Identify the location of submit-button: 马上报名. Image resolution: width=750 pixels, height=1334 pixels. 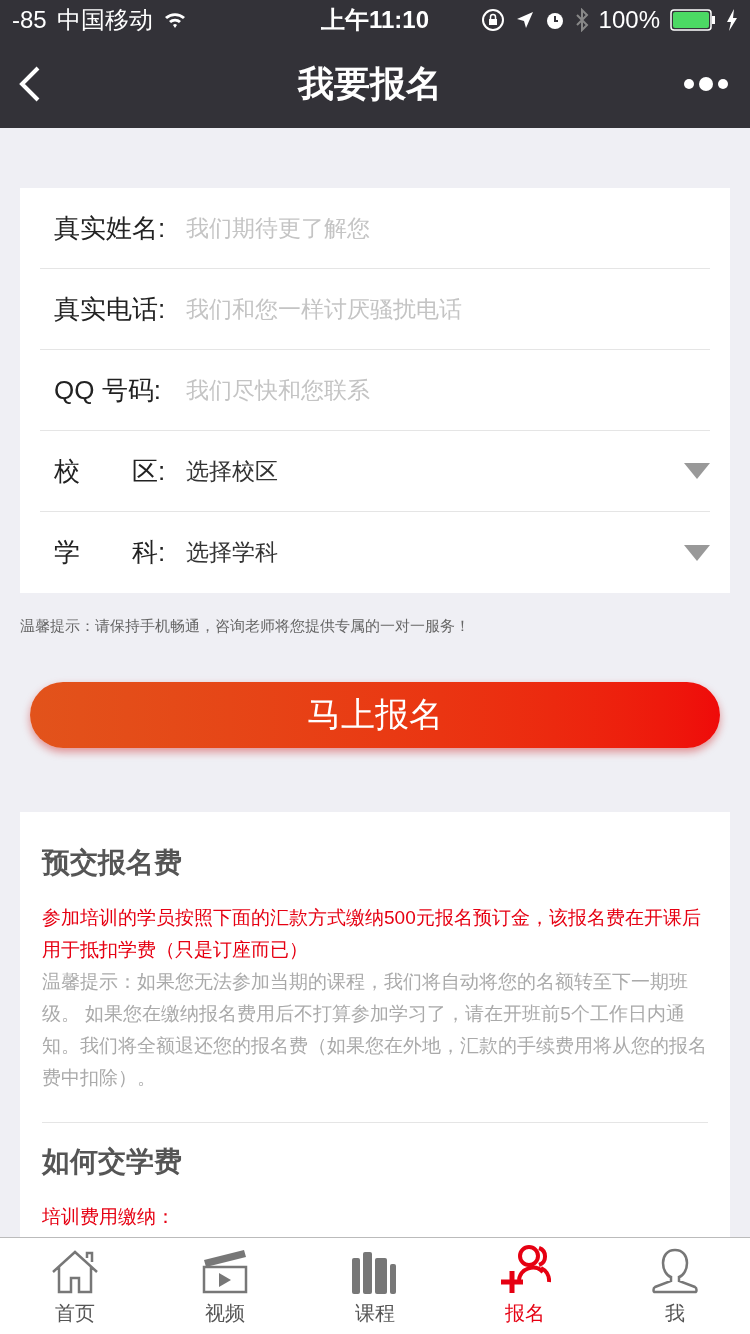
(375, 714).